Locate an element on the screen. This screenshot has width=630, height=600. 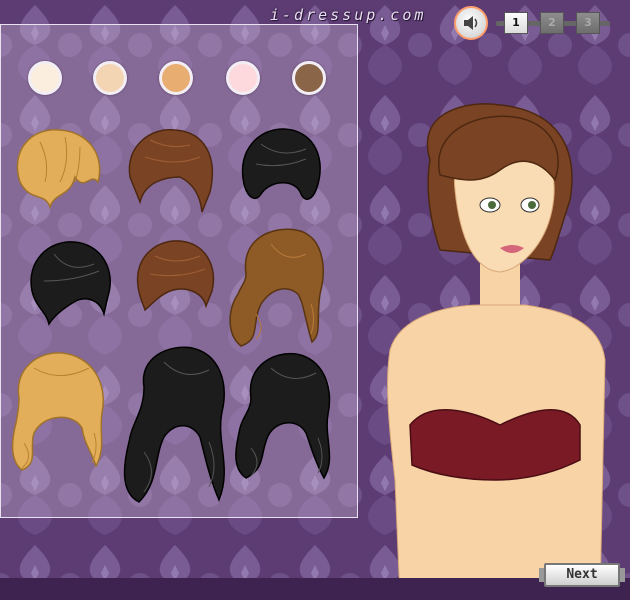
bottom-strip is located at coordinates (315, 589).